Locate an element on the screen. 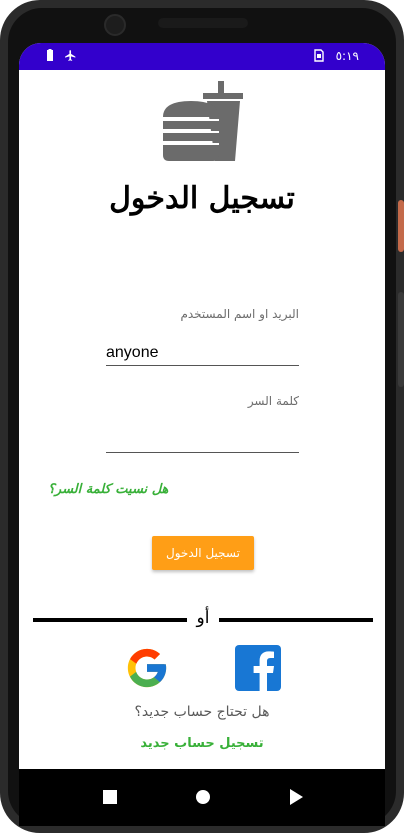 The width and height of the screenshot is (404, 833). page-title: تسجيل الدخول is located at coordinates (202, 198).